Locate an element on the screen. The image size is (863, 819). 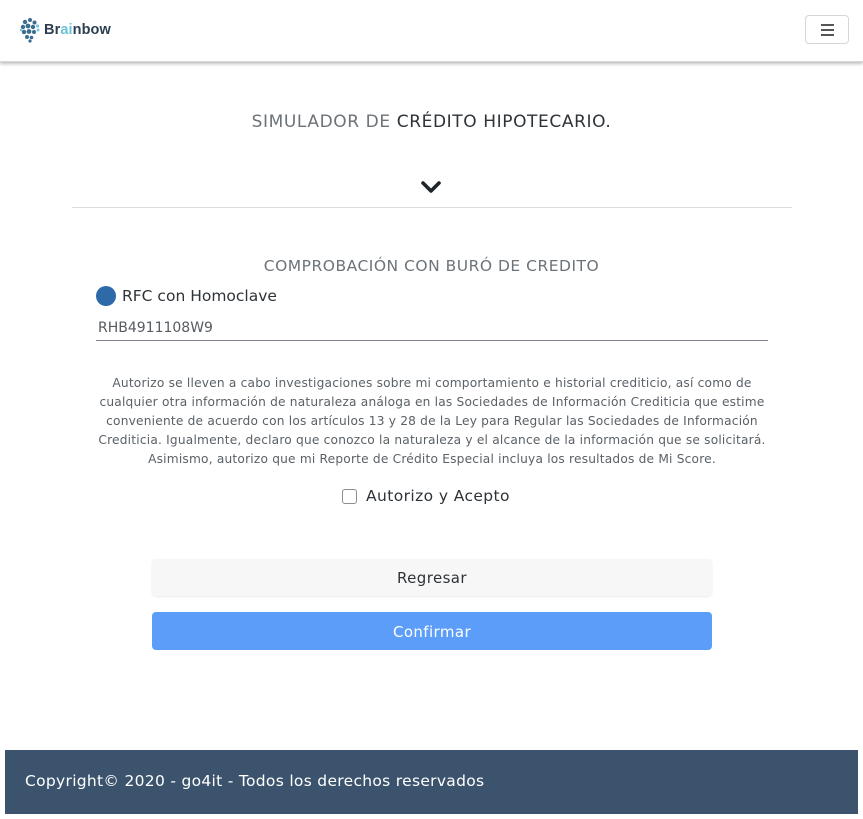
rfc-radio-option: RFC con Homoclave is located at coordinates (186, 296).